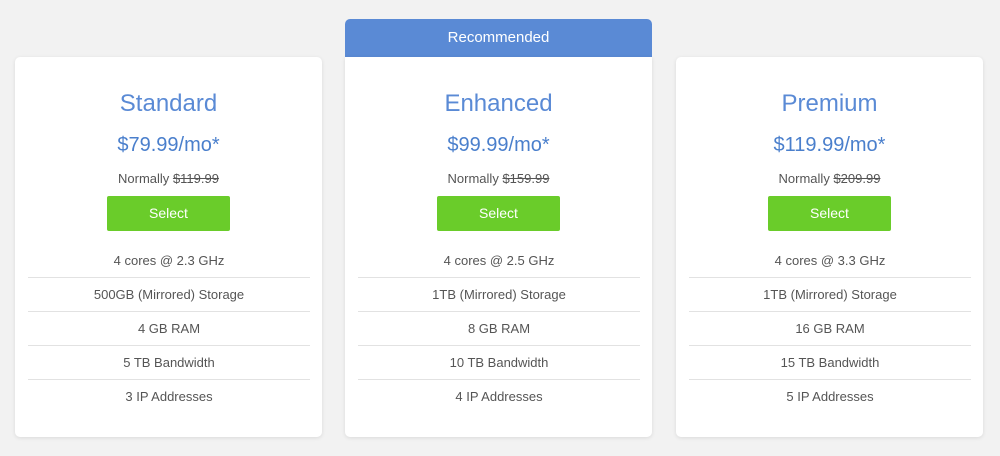  Describe the element at coordinates (168, 145) in the screenshot. I see `plan-price: $79.99/mo*` at that location.